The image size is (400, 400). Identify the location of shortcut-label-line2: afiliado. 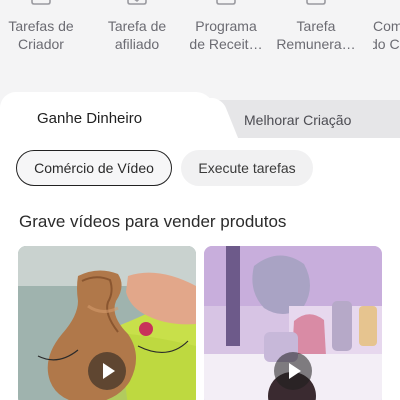
(137, 44).